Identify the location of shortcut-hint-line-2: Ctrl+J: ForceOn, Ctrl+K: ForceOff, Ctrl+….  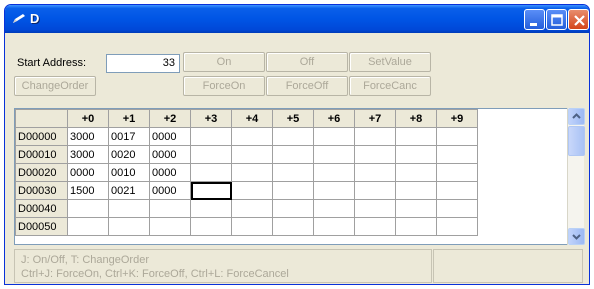
(155, 274).